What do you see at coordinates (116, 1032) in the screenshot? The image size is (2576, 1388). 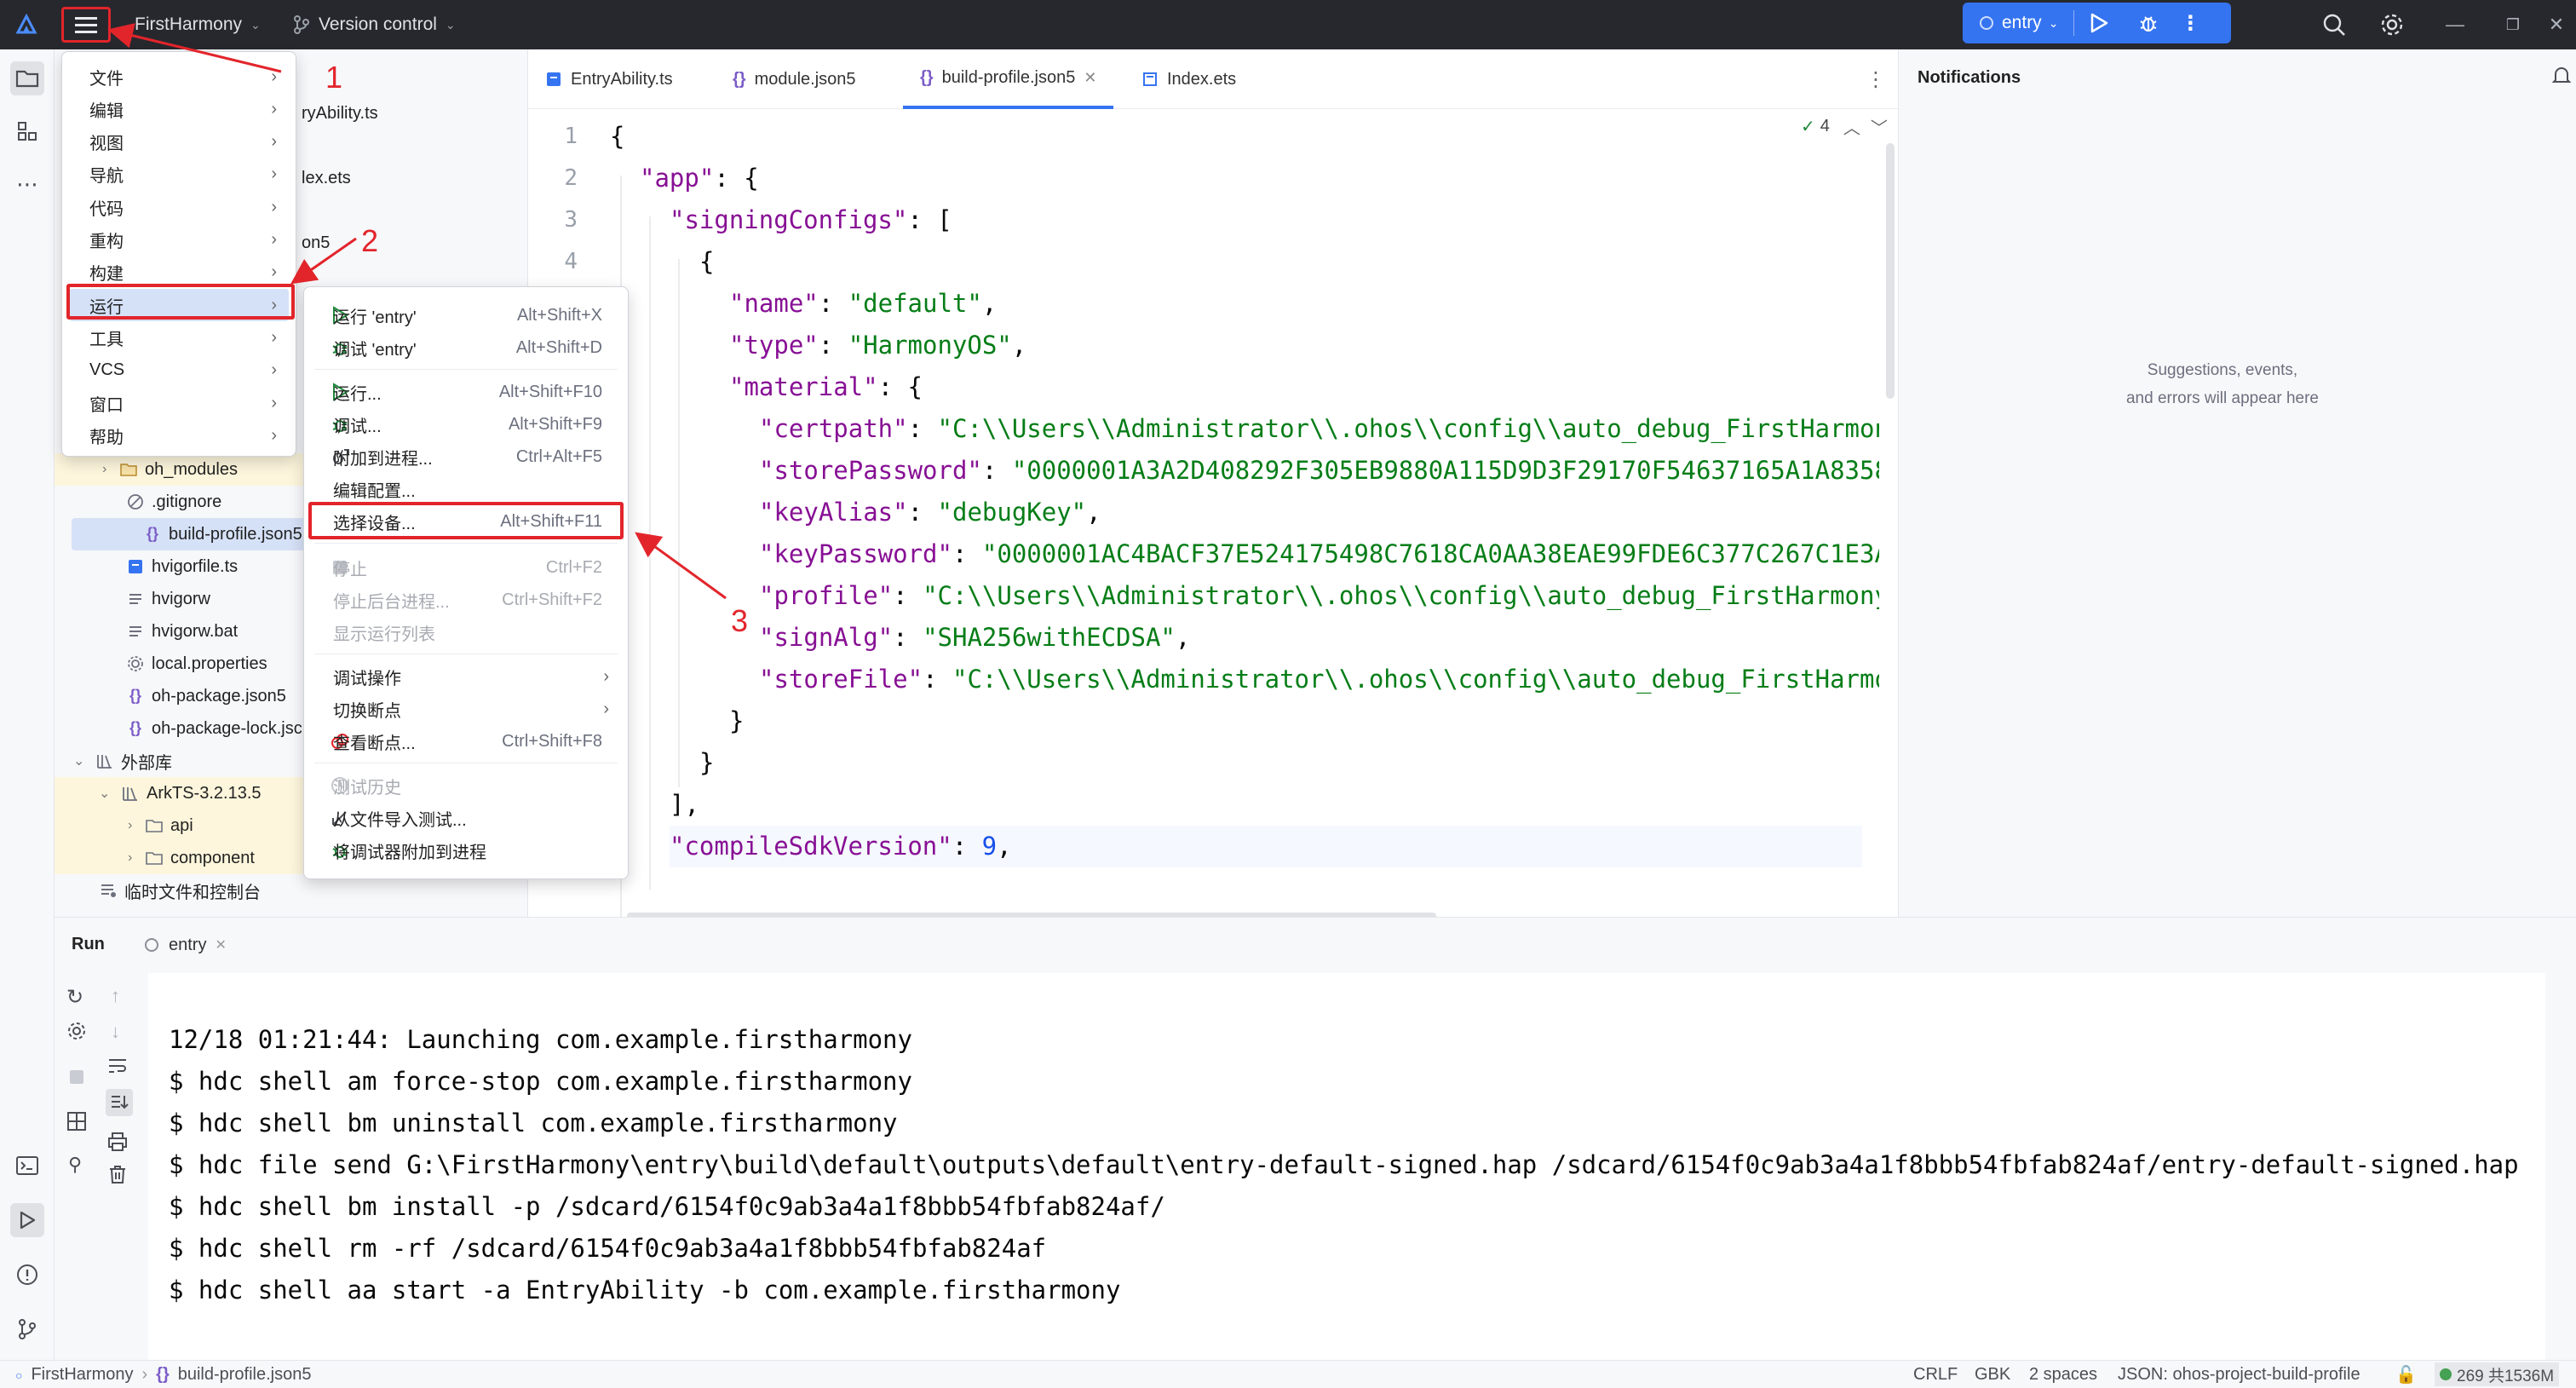 I see `scroll-down-button: ↓` at bounding box center [116, 1032].